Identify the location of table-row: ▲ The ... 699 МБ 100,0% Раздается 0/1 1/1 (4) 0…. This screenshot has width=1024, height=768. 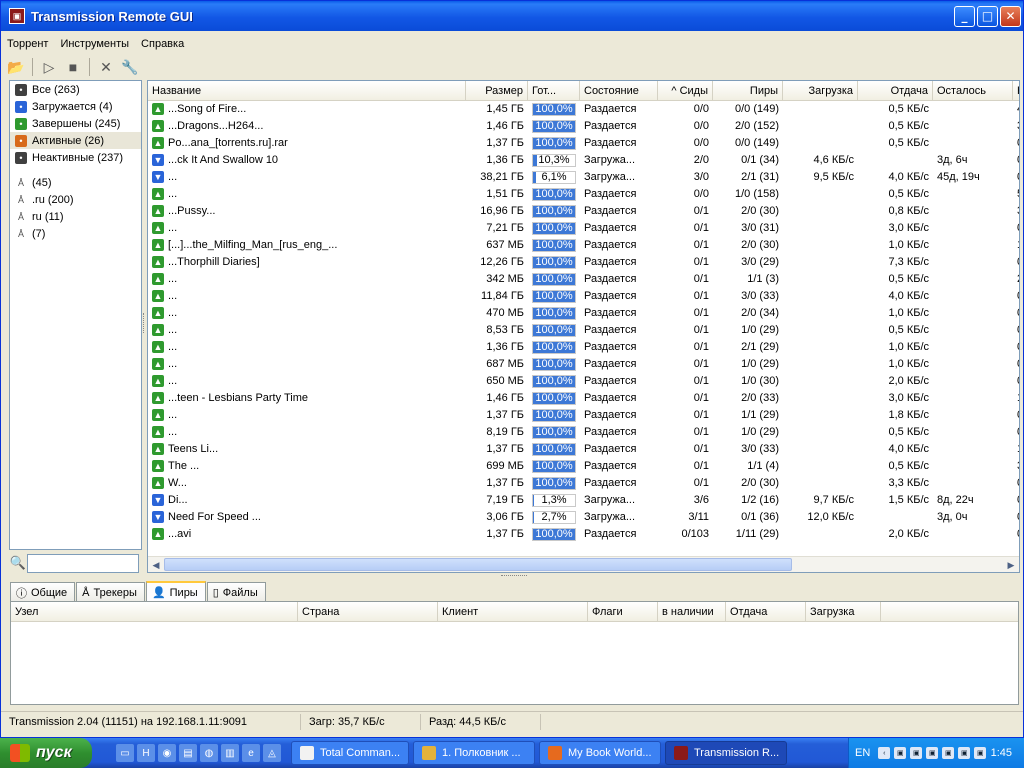
(583, 466).